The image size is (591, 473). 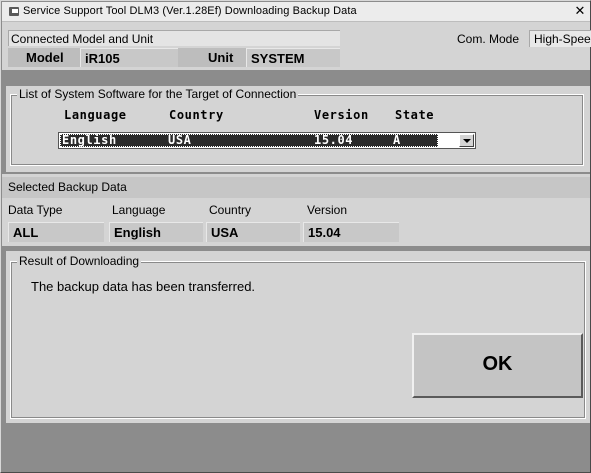 What do you see at coordinates (488, 39) in the screenshot?
I see `com-mode-label: Com. Mode` at bounding box center [488, 39].